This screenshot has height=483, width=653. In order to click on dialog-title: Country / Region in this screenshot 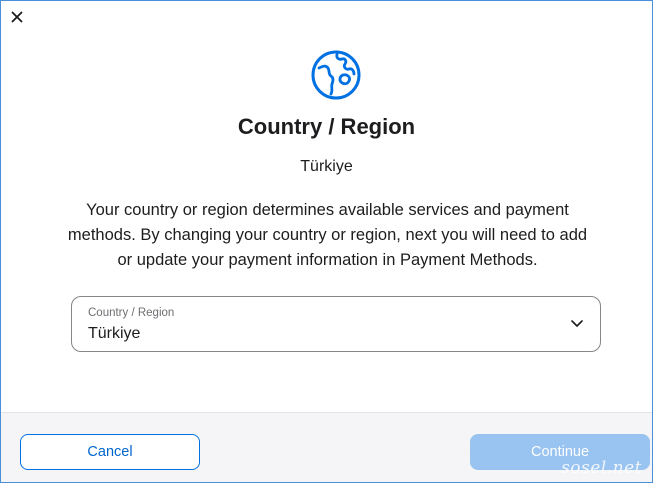, I will do `click(326, 126)`.